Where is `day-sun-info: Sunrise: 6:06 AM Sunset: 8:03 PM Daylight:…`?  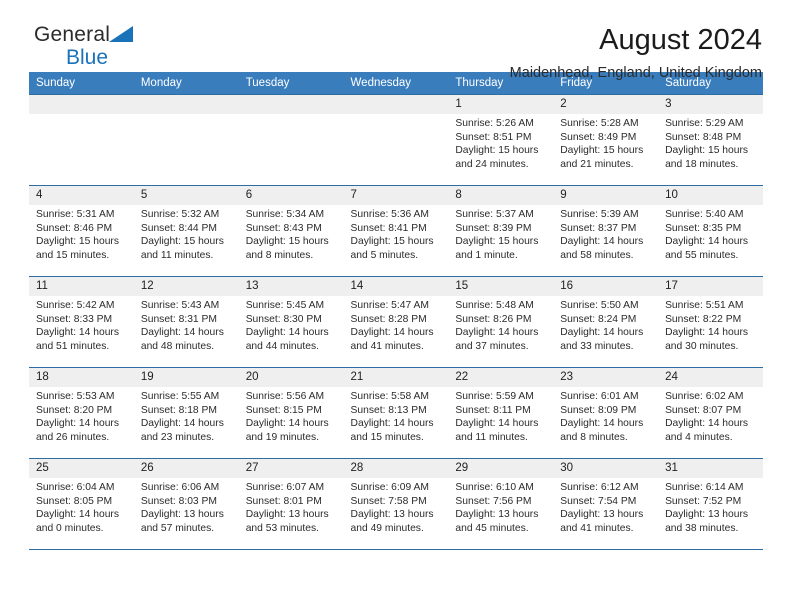 day-sun-info: Sunrise: 6:06 AM Sunset: 8:03 PM Daylight:… is located at coordinates (186, 506).